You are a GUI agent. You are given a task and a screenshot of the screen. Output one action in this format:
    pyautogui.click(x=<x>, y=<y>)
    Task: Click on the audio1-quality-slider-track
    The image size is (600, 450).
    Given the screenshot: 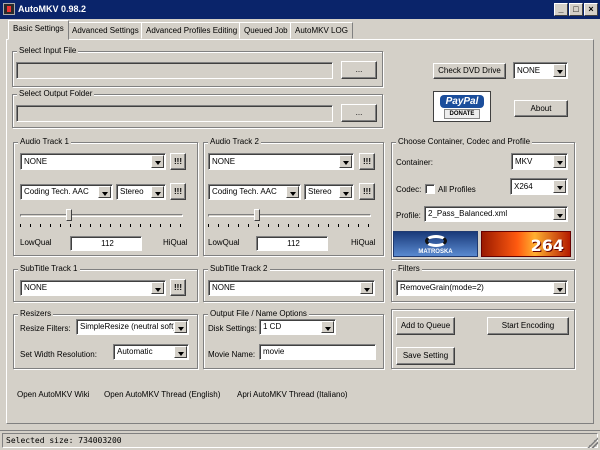 What is the action you would take?
    pyautogui.click(x=101, y=215)
    